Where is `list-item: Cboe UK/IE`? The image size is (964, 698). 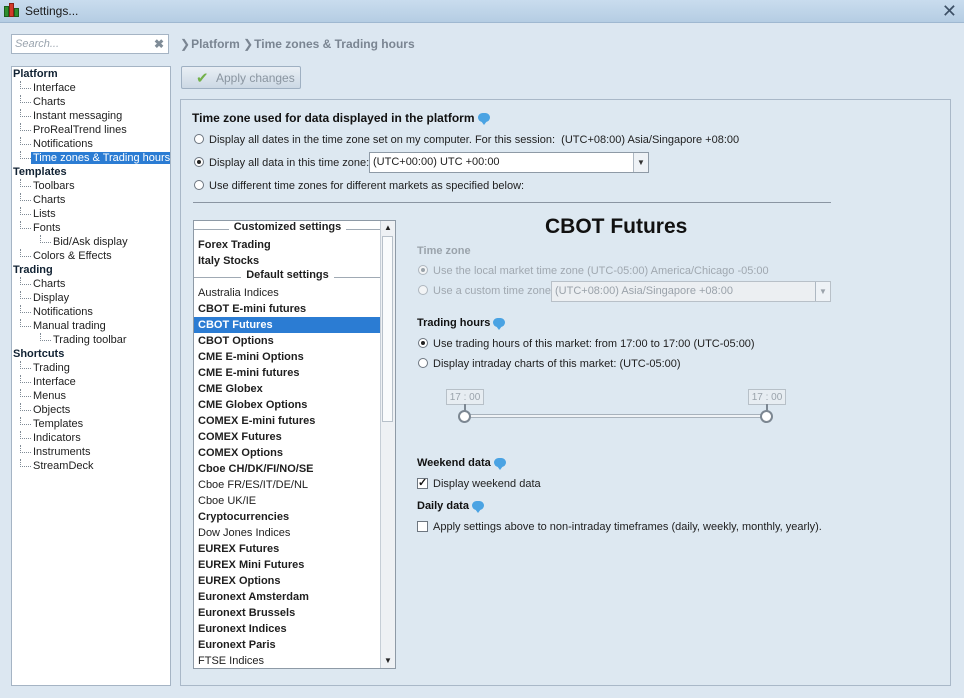 list-item: Cboe UK/IE is located at coordinates (294, 501).